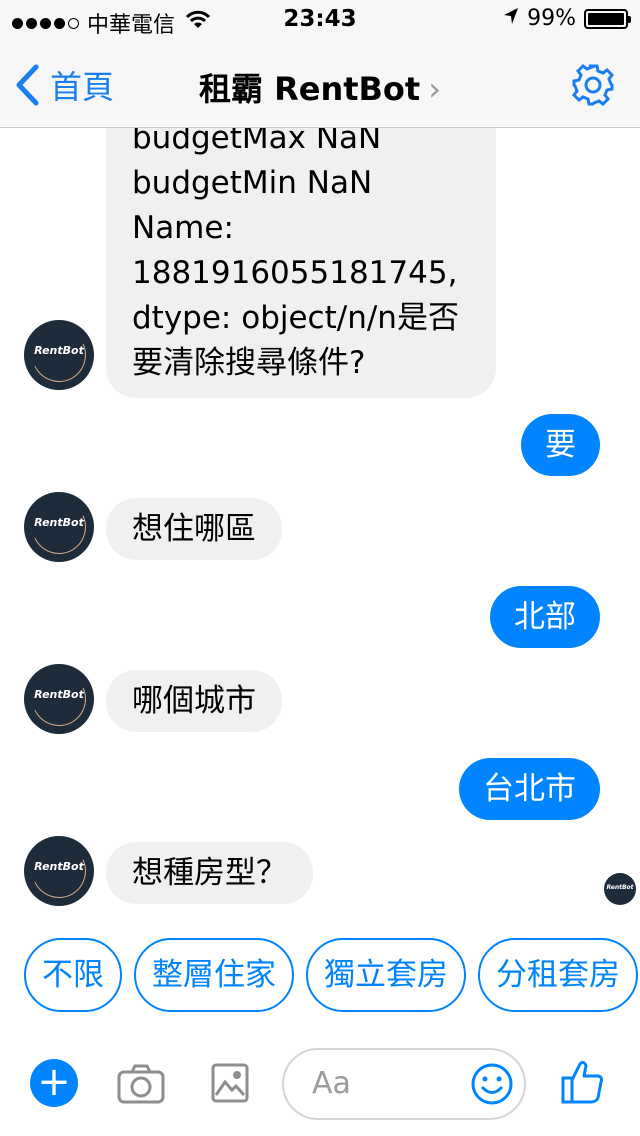  What do you see at coordinates (194, 529) in the screenshot?
I see `bot-message: 想住哪區` at bounding box center [194, 529].